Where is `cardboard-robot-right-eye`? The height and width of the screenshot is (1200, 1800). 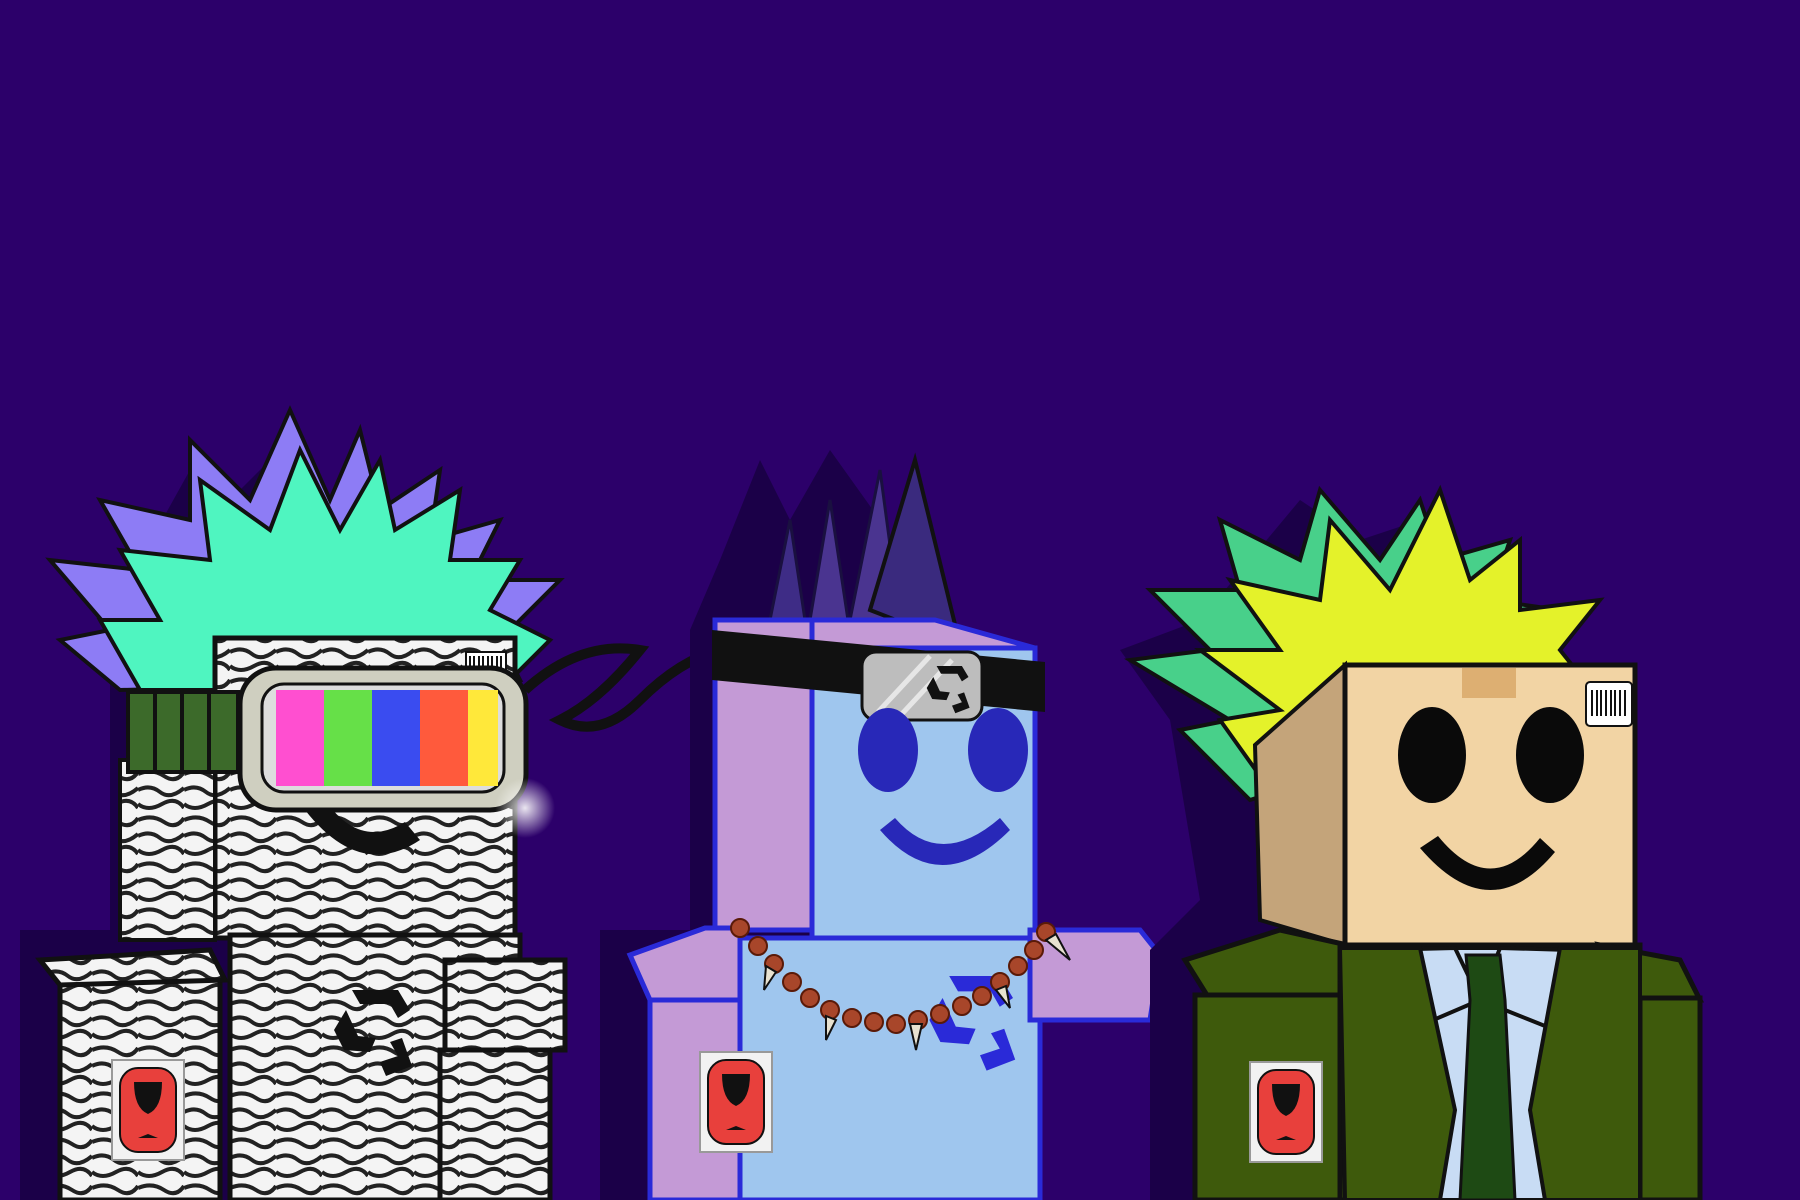 cardboard-robot-right-eye is located at coordinates (1550, 755).